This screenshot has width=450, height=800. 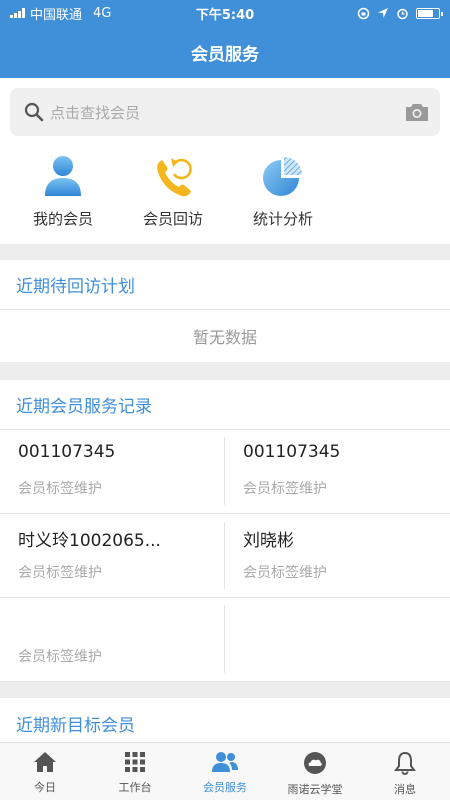 What do you see at coordinates (282, 176) in the screenshot?
I see `pie-chart-icon` at bounding box center [282, 176].